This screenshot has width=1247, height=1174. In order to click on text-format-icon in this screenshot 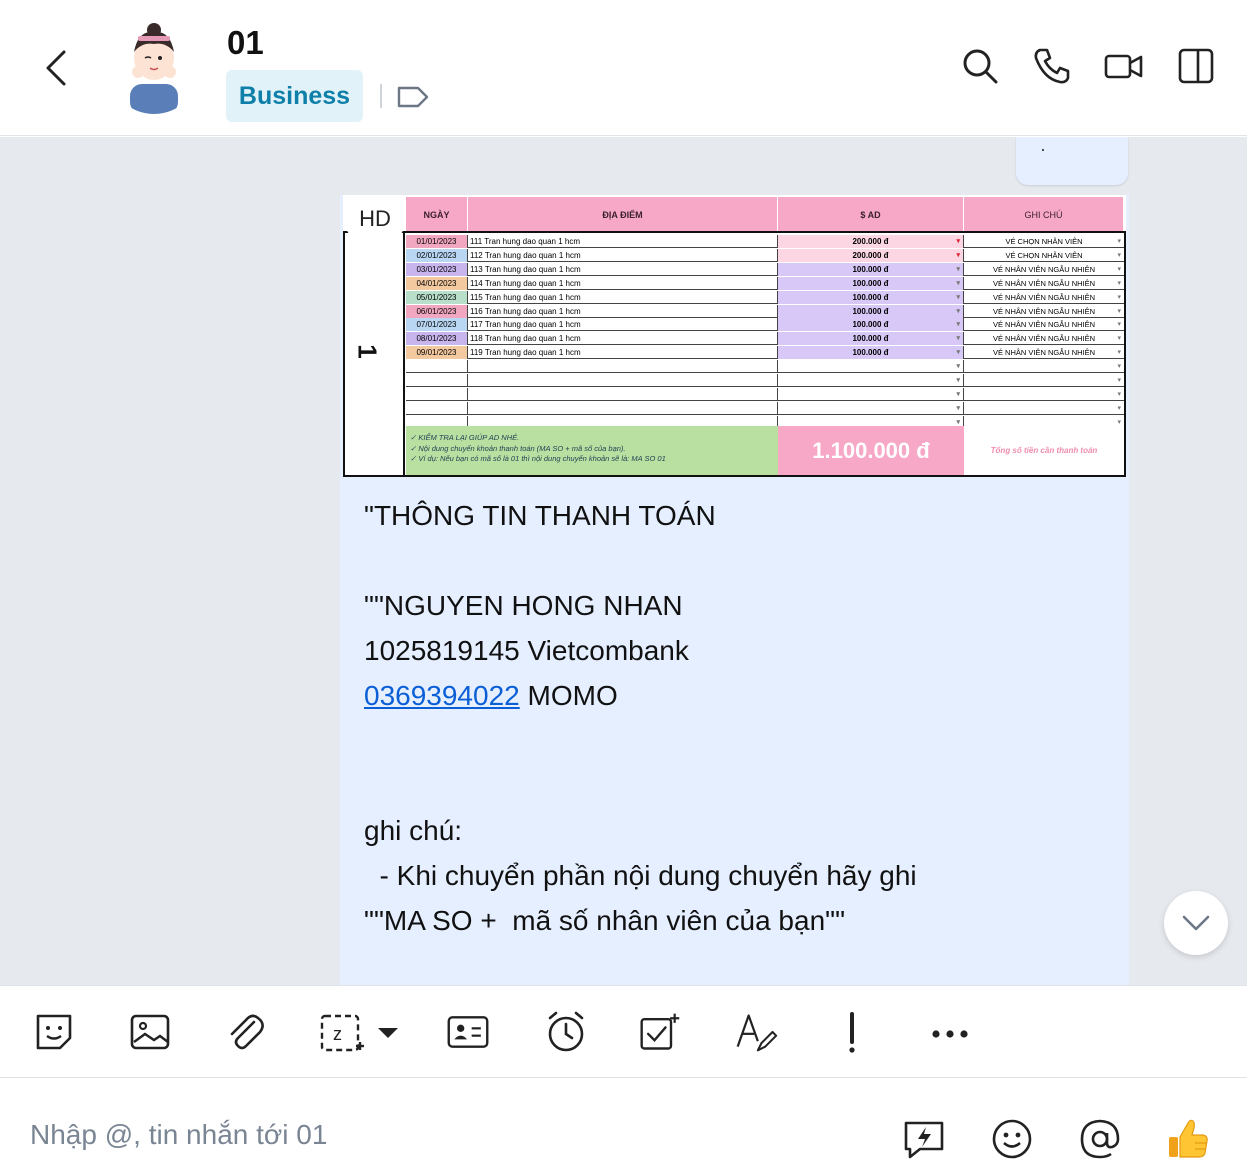, I will do `click(756, 1032)`.